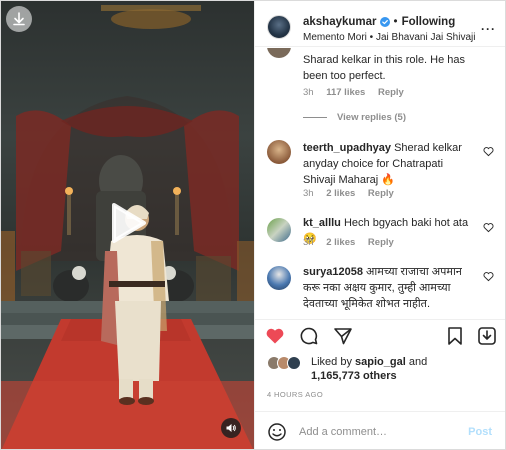 The image size is (506, 450). I want to click on post-button: Post, so click(480, 432).